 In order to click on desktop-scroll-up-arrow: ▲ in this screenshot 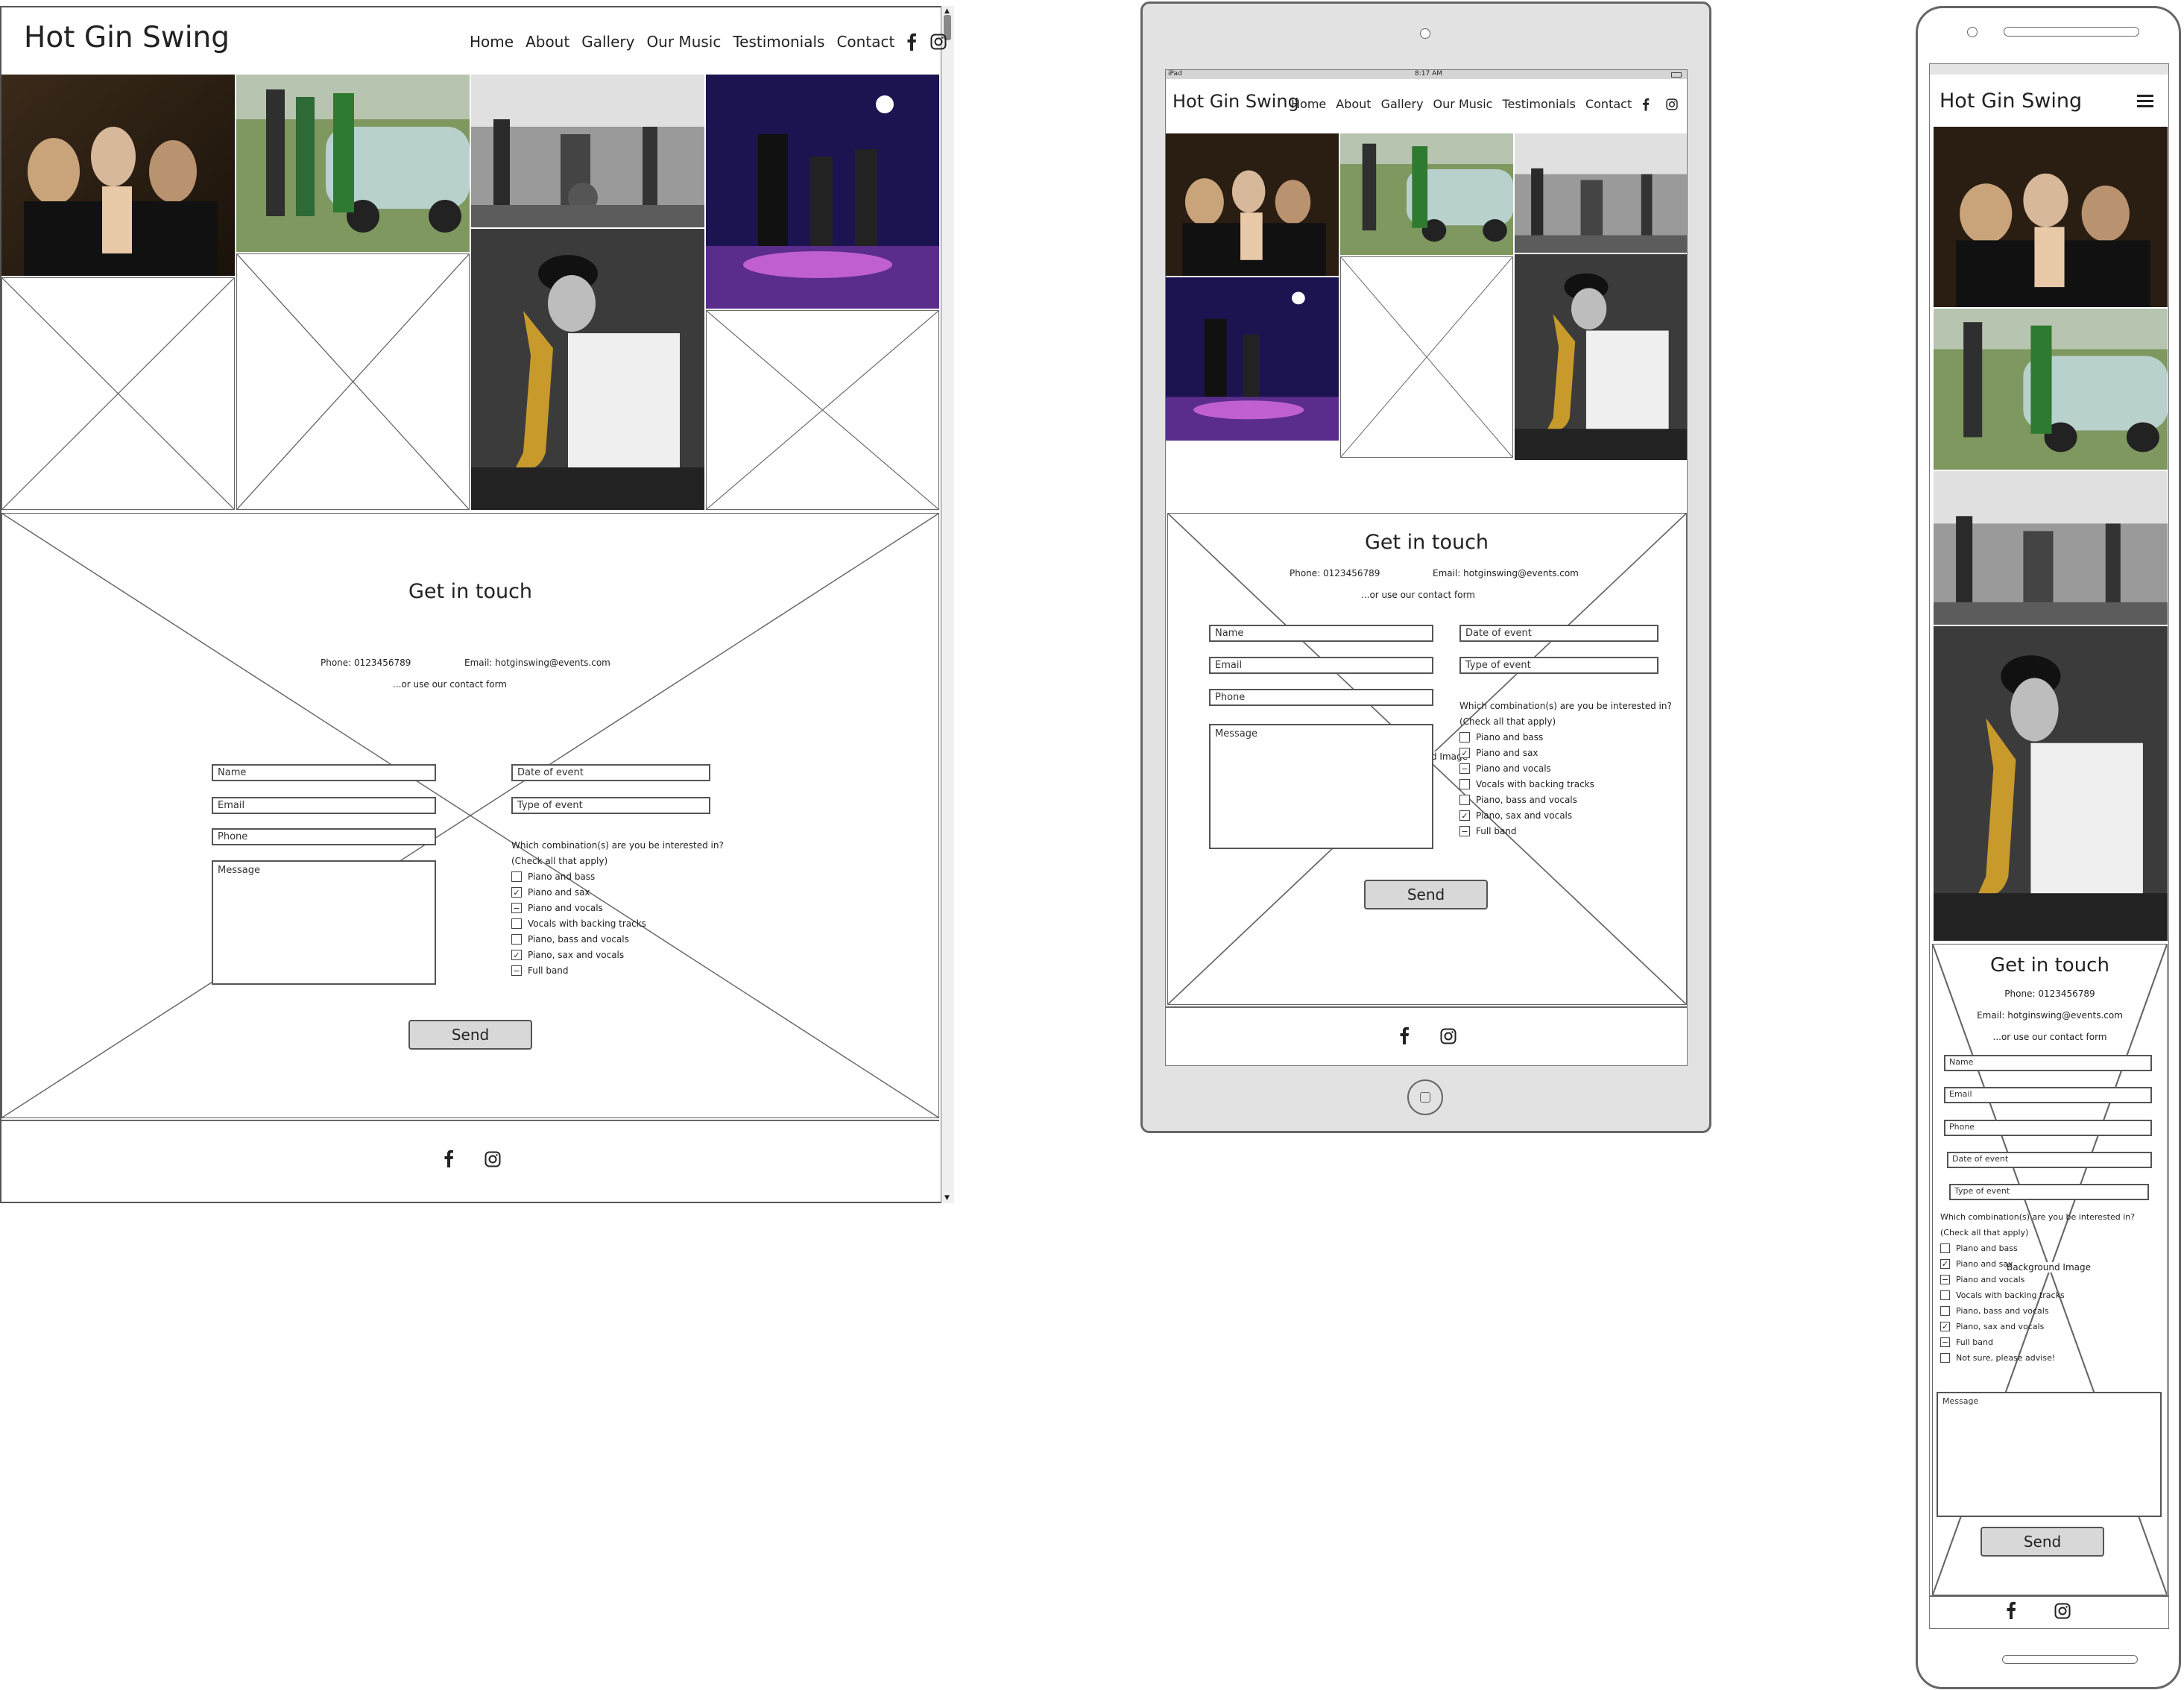, I will do `click(947, 11)`.